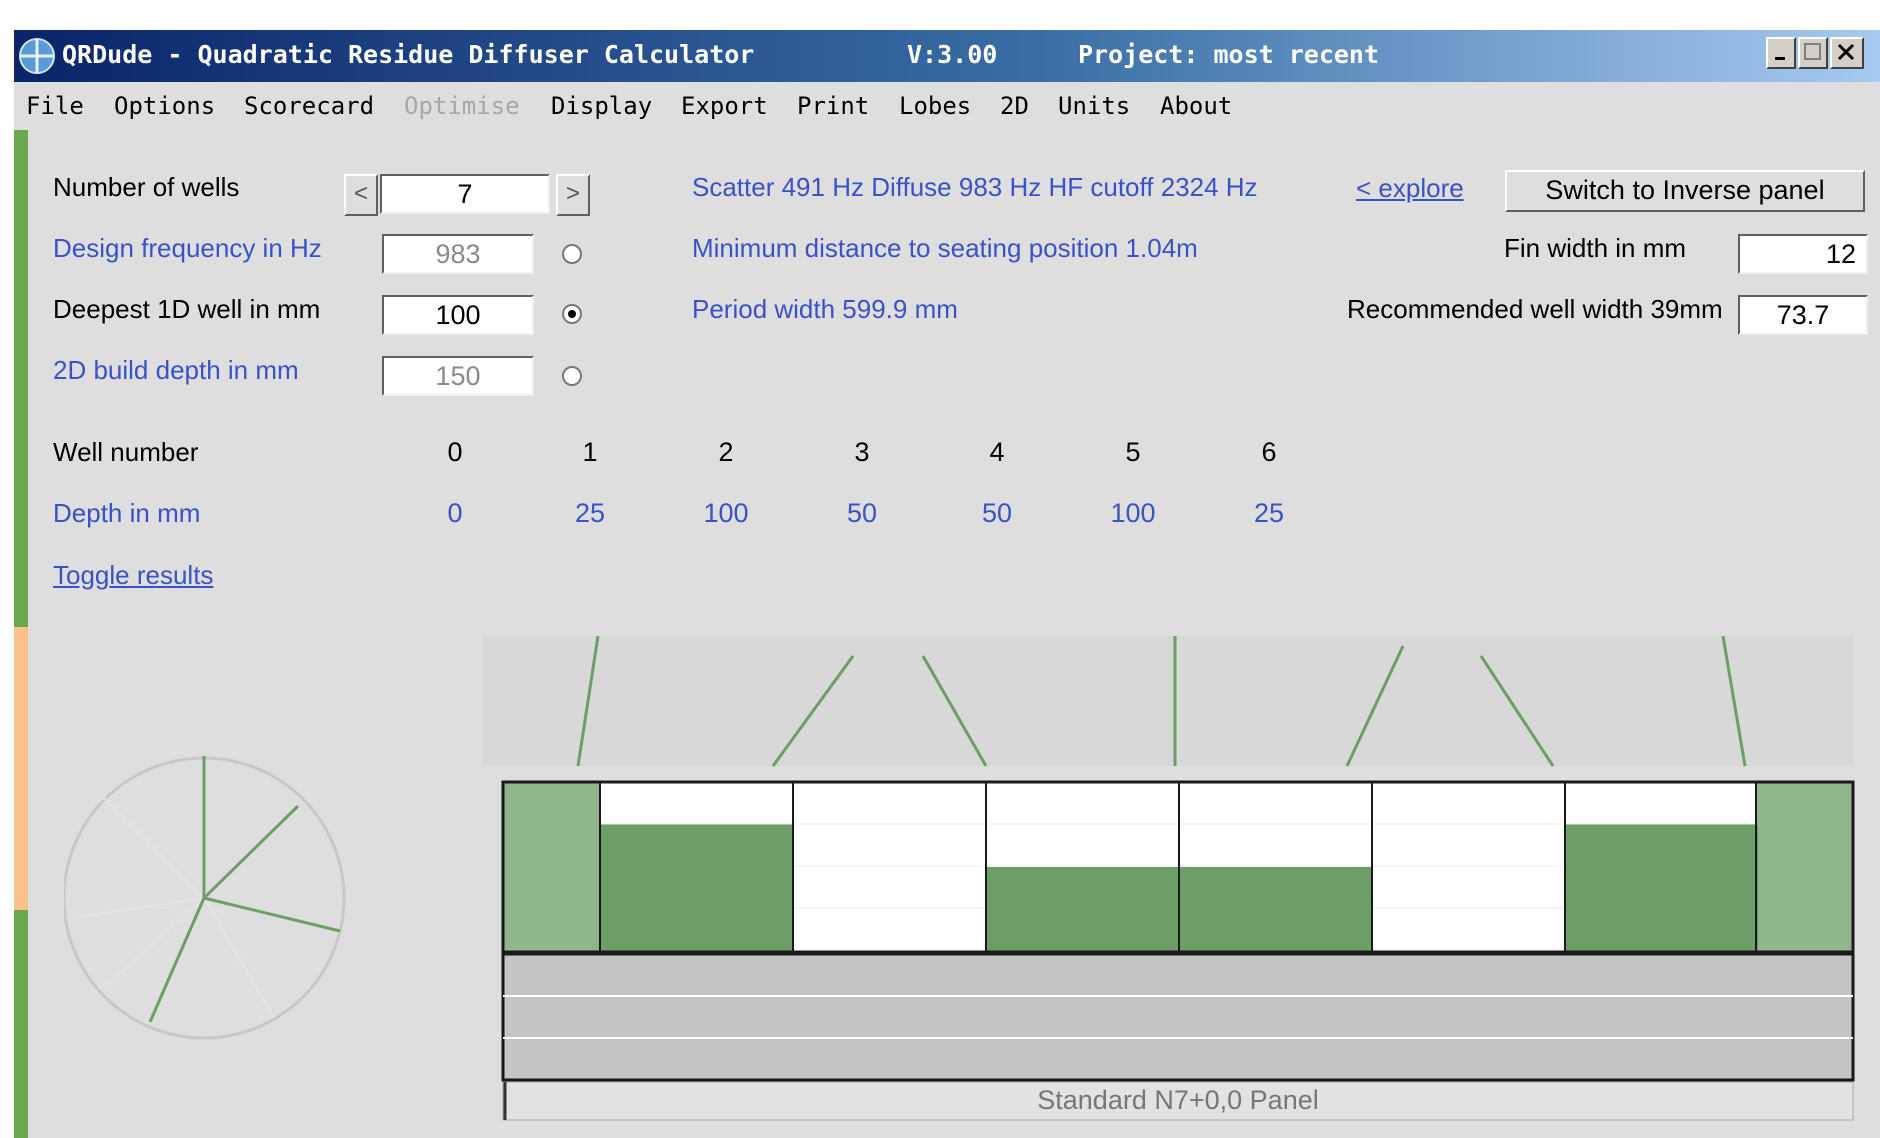  What do you see at coordinates (1269, 452) in the screenshot?
I see `well-number-cell: 6` at bounding box center [1269, 452].